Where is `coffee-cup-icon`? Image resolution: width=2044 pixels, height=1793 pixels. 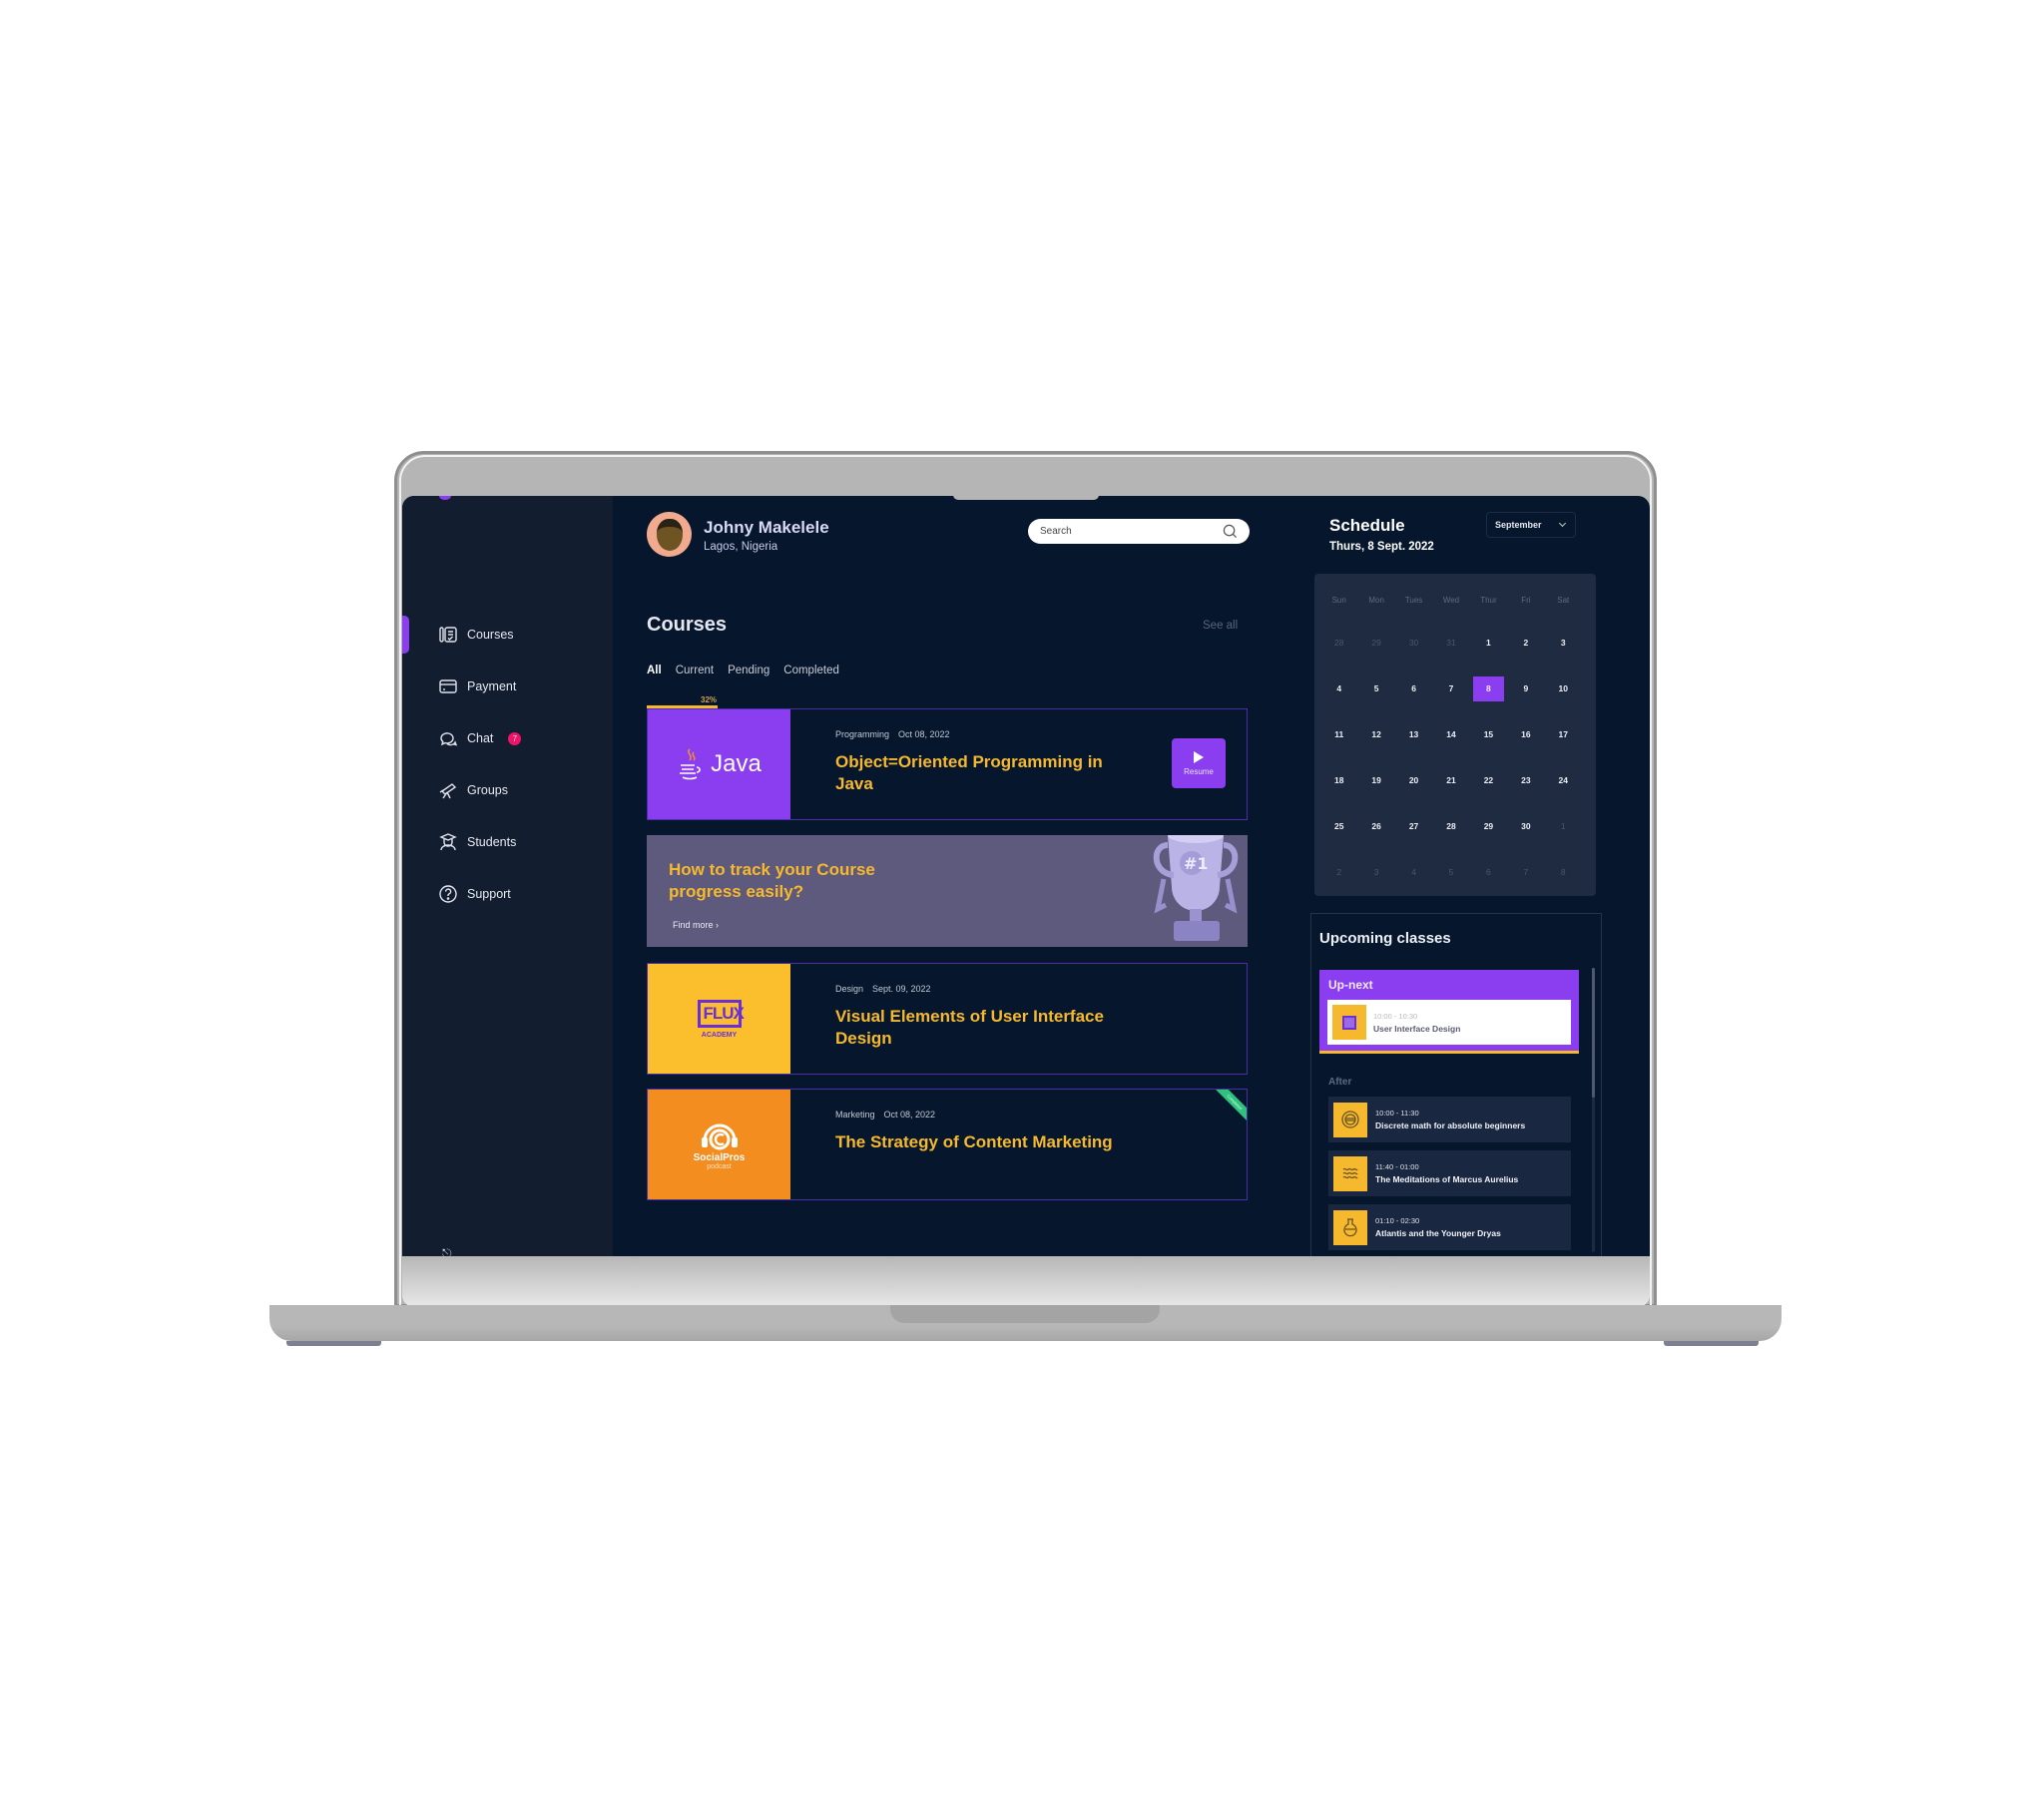 coffee-cup-icon is located at coordinates (690, 764).